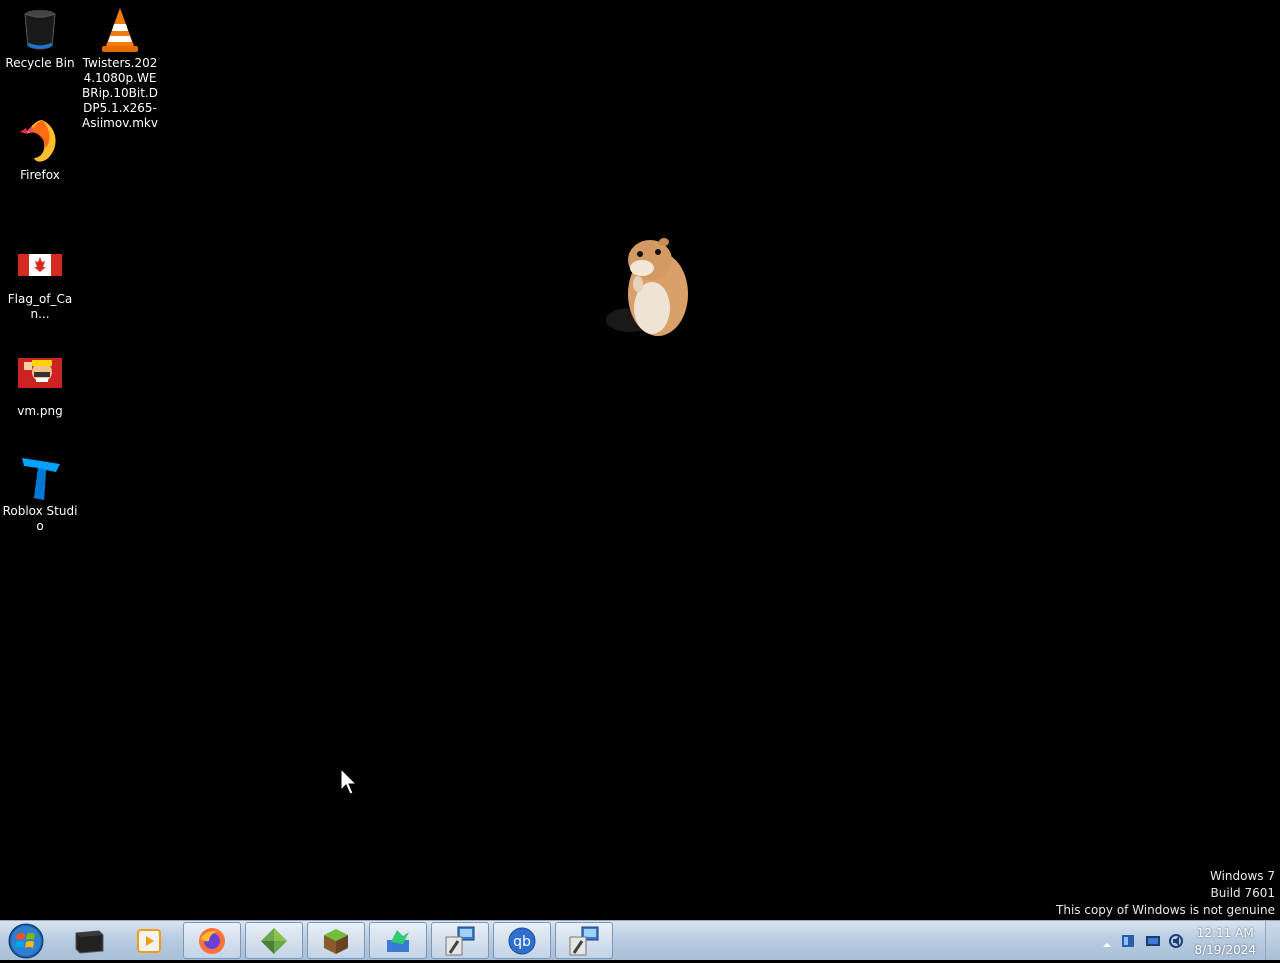 The height and width of the screenshot is (963, 1280). Describe the element at coordinates (40, 30) in the screenshot. I see `recycle-bin-icon` at that location.